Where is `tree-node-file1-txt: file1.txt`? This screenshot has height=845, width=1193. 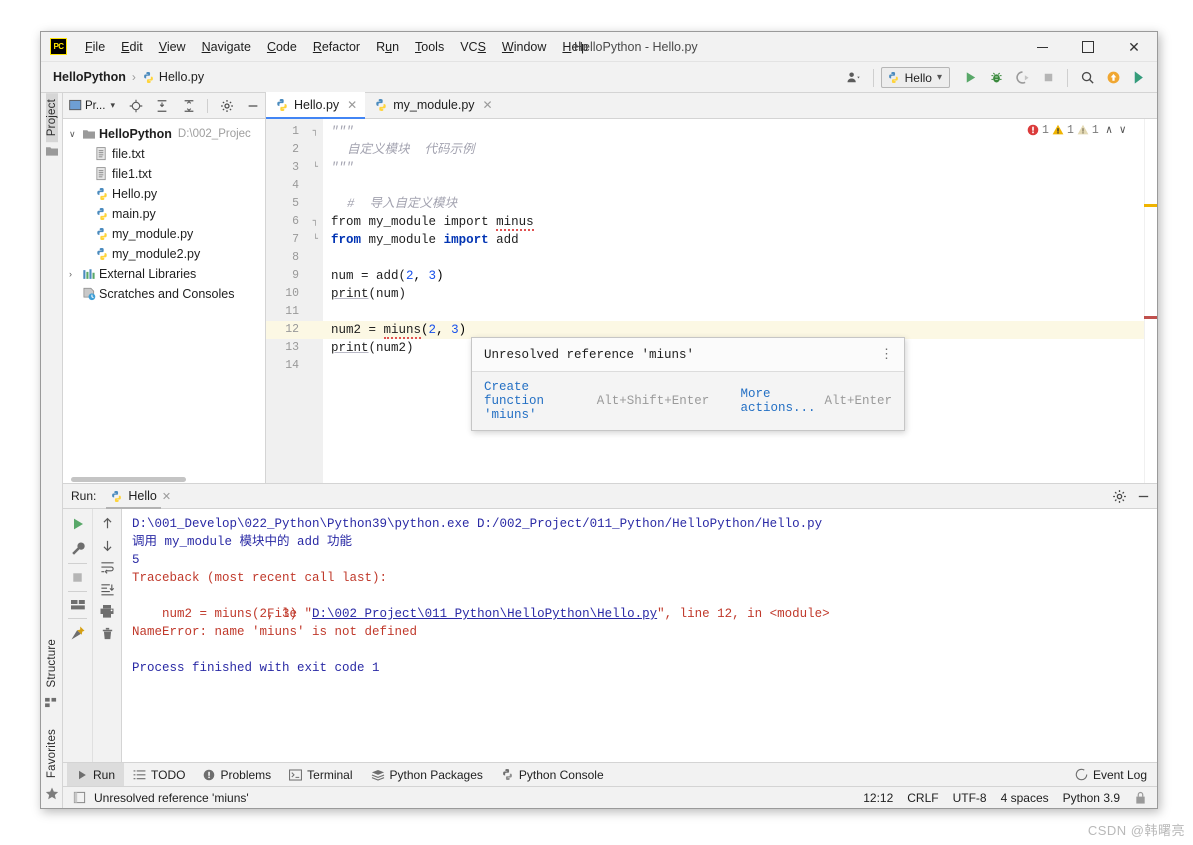 tree-node-file1-txt: file1.txt is located at coordinates (164, 174).